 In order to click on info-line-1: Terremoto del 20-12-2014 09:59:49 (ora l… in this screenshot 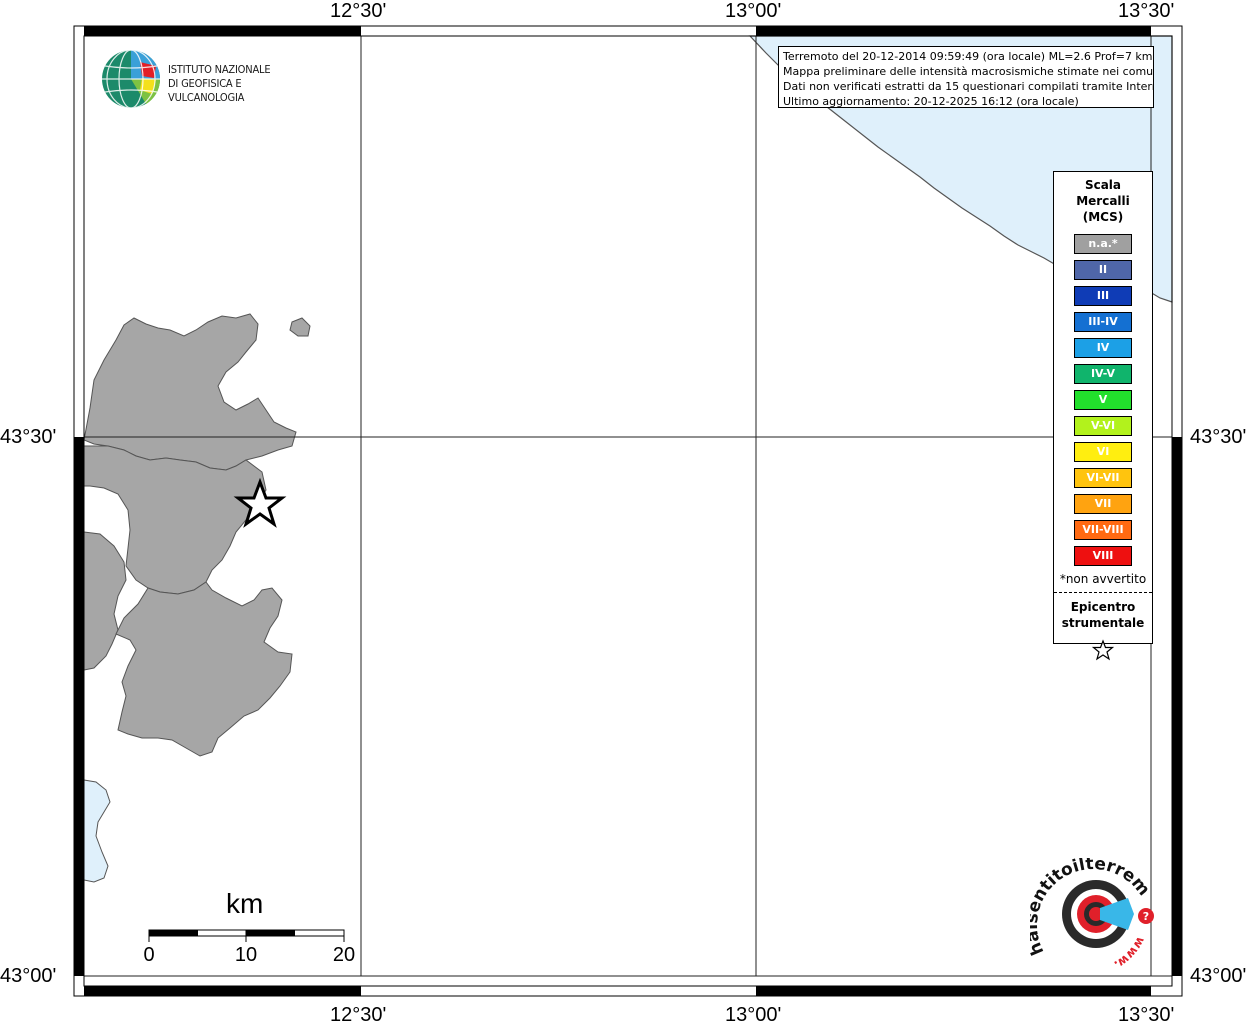, I will do `click(968, 56)`.